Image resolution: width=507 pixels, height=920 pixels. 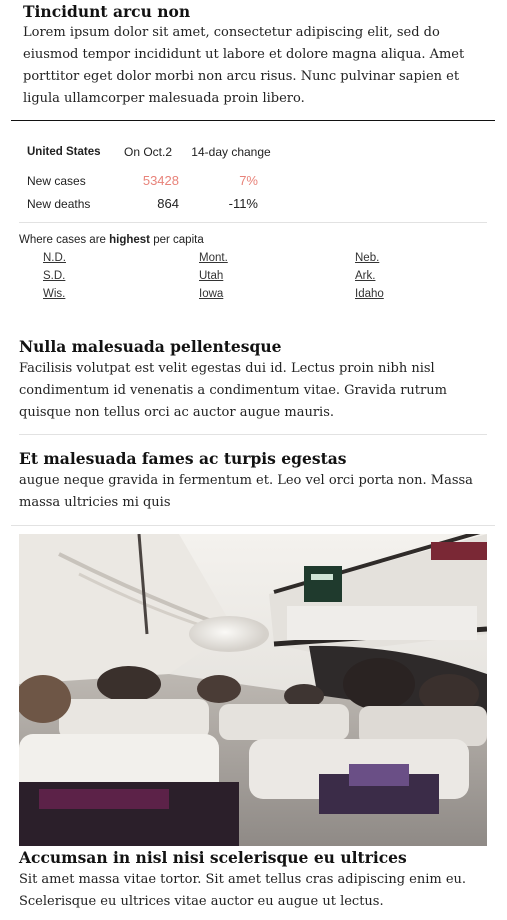 What do you see at coordinates (177, 240) in the screenshot?
I see `label-suffix: per capita` at bounding box center [177, 240].